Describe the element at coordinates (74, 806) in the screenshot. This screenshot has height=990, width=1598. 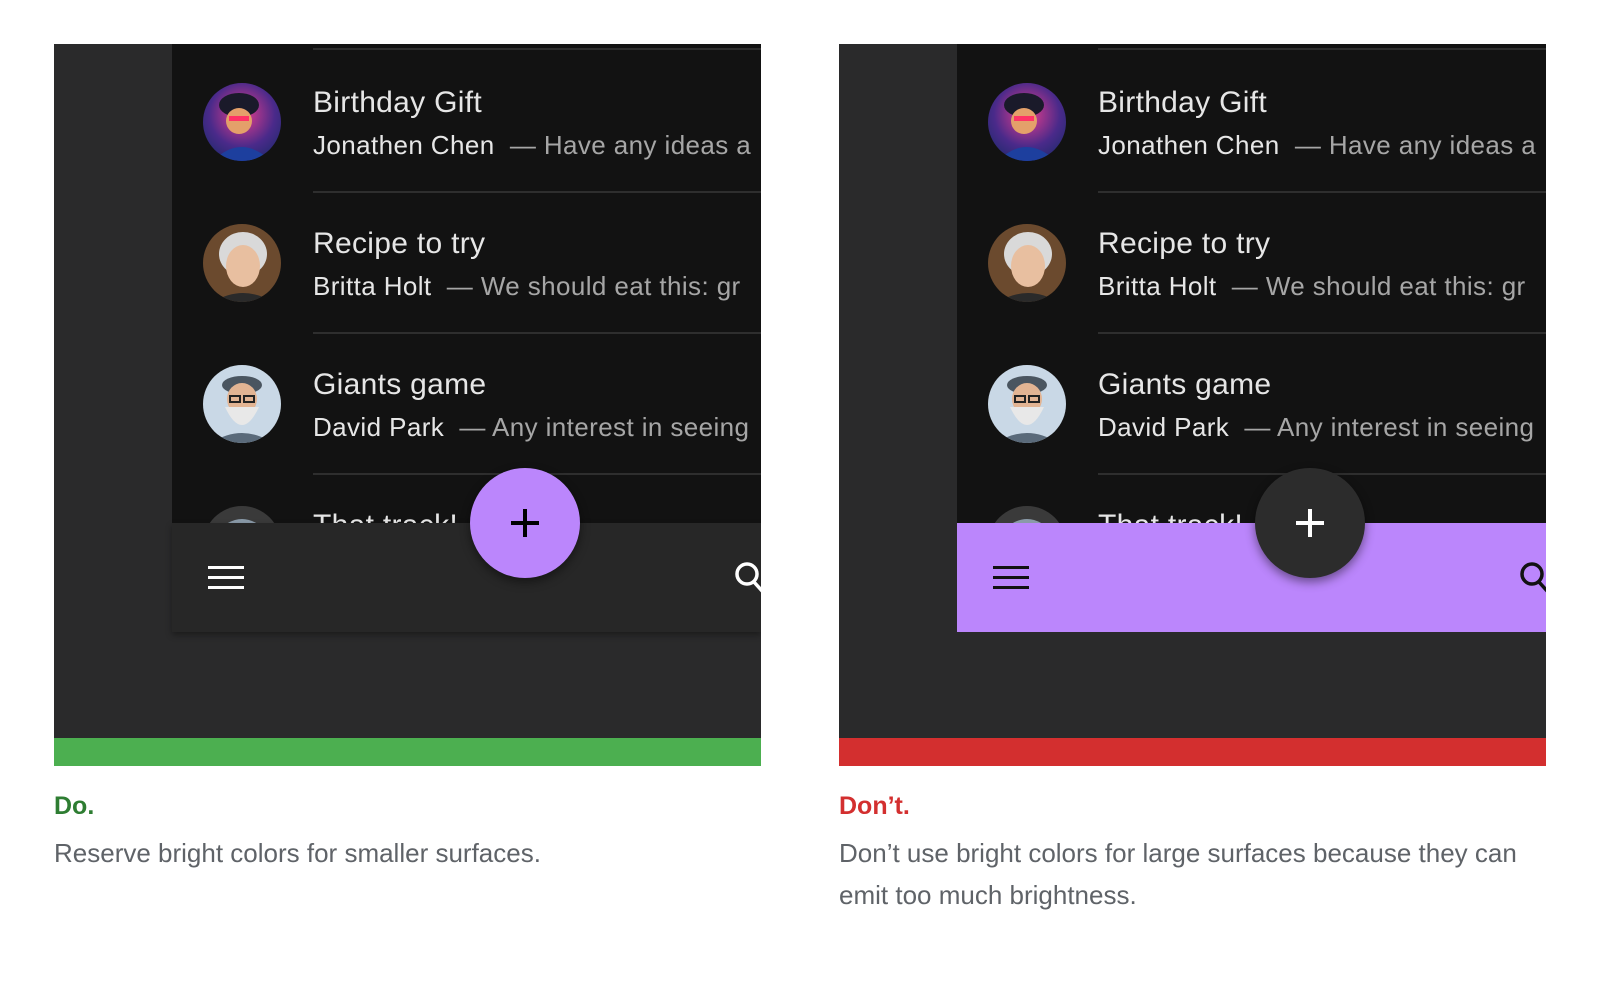
I see `do-heading: Do.` at that location.